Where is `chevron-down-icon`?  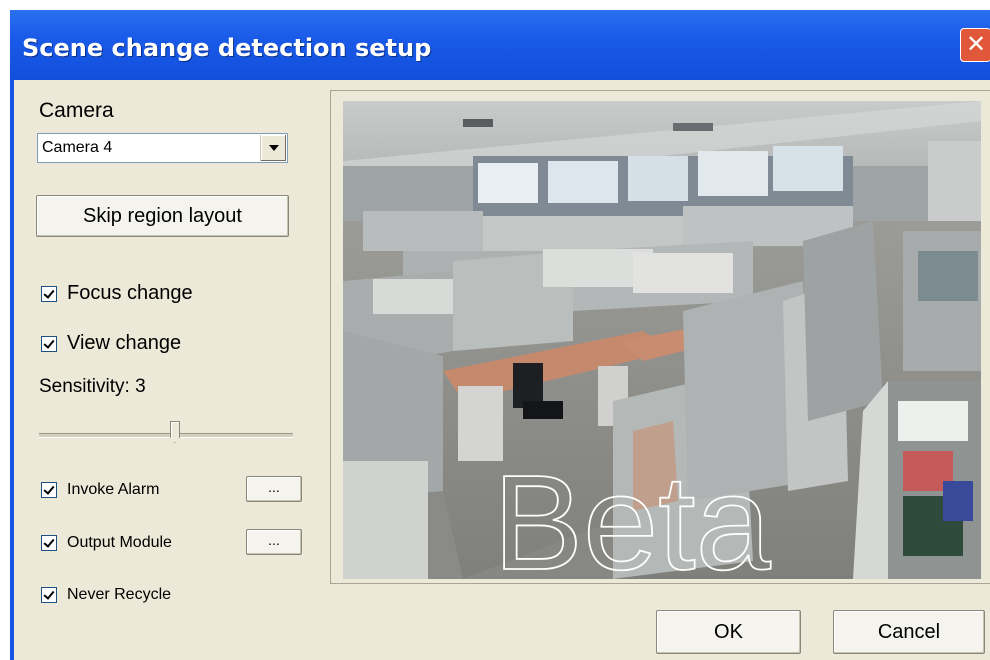 chevron-down-icon is located at coordinates (273, 148).